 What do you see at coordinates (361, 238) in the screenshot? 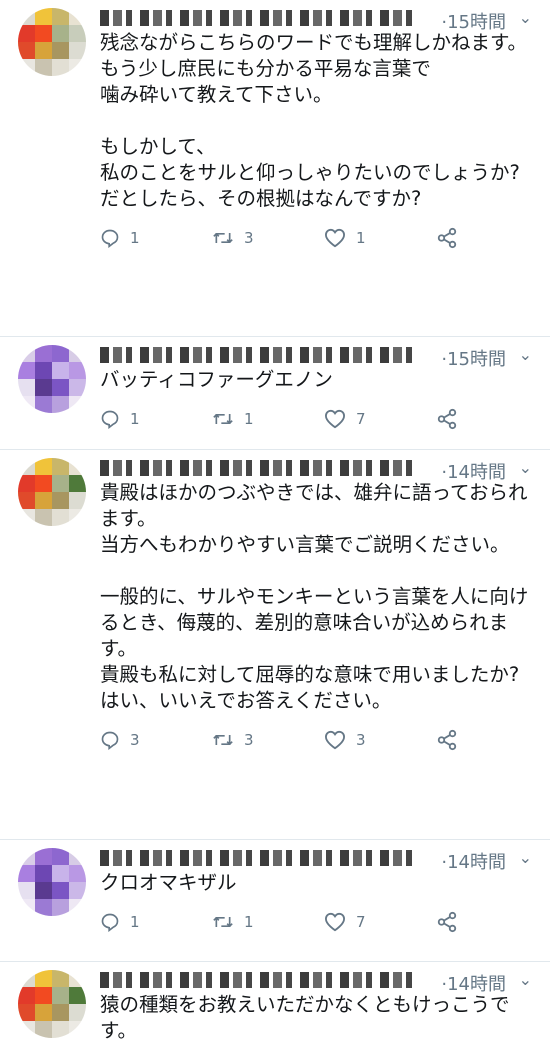
I see `like-count: 1` at bounding box center [361, 238].